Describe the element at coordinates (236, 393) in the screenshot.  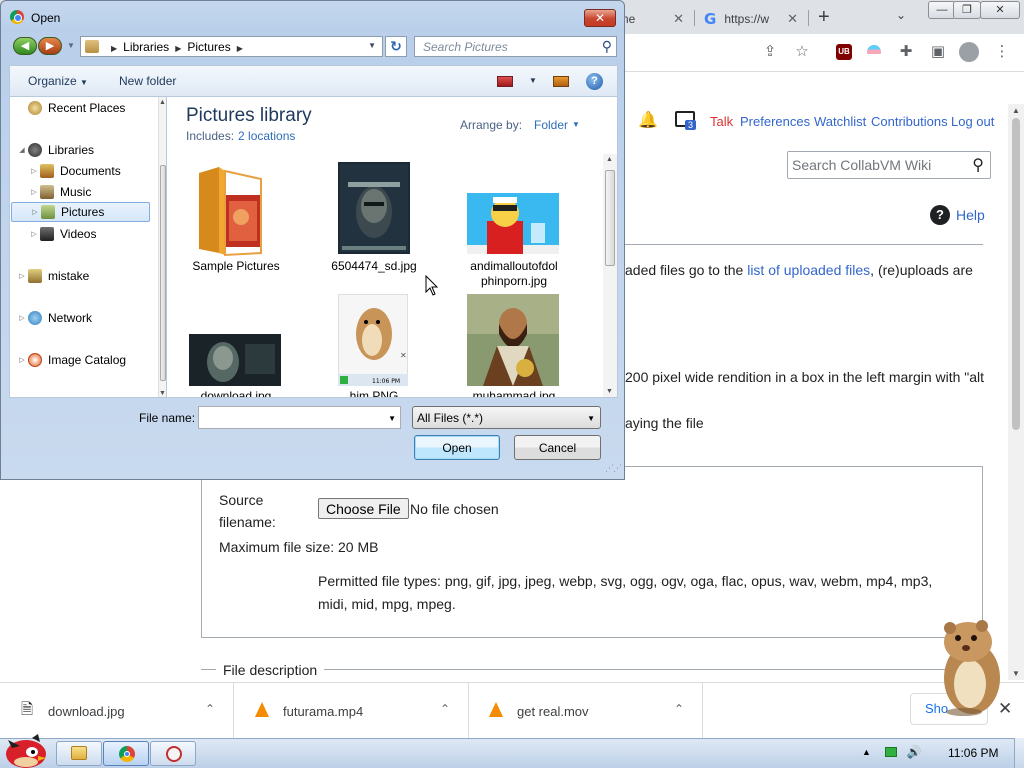
I see `file-download-jpg: download.jpg` at that location.